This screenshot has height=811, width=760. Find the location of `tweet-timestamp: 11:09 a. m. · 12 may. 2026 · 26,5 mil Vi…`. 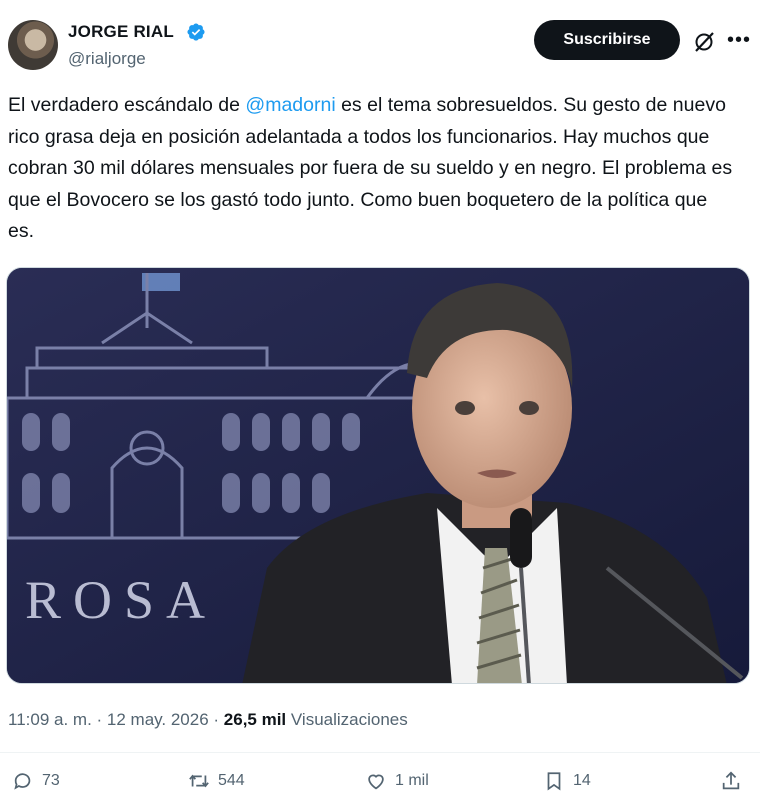

tweet-timestamp: 11:09 a. m. · 12 may. 2026 · 26,5 mil Vi… is located at coordinates (208, 720).